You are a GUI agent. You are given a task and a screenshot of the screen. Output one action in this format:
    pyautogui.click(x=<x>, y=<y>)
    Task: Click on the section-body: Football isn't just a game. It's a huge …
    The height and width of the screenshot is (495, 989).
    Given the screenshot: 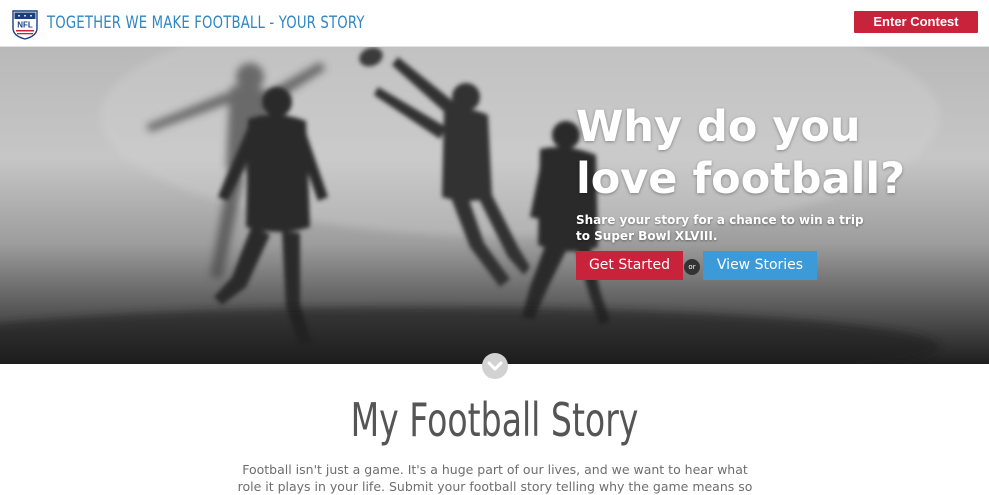 What is the action you would take?
    pyautogui.click(x=495, y=478)
    